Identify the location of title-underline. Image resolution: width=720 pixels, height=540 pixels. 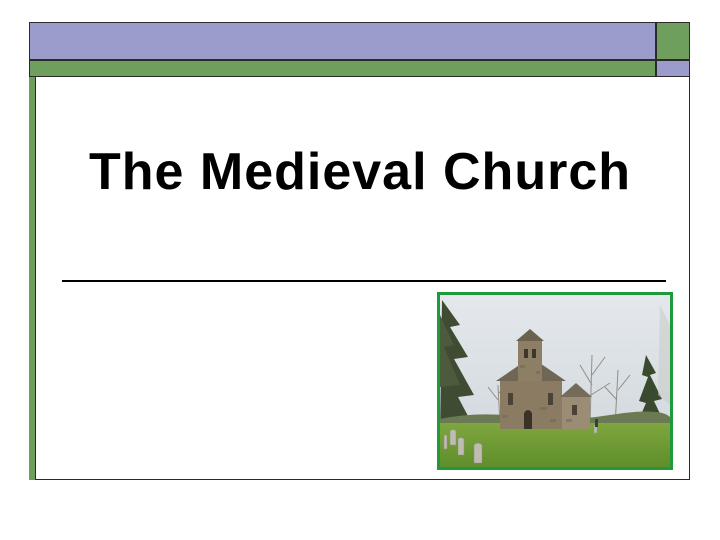
(364, 281).